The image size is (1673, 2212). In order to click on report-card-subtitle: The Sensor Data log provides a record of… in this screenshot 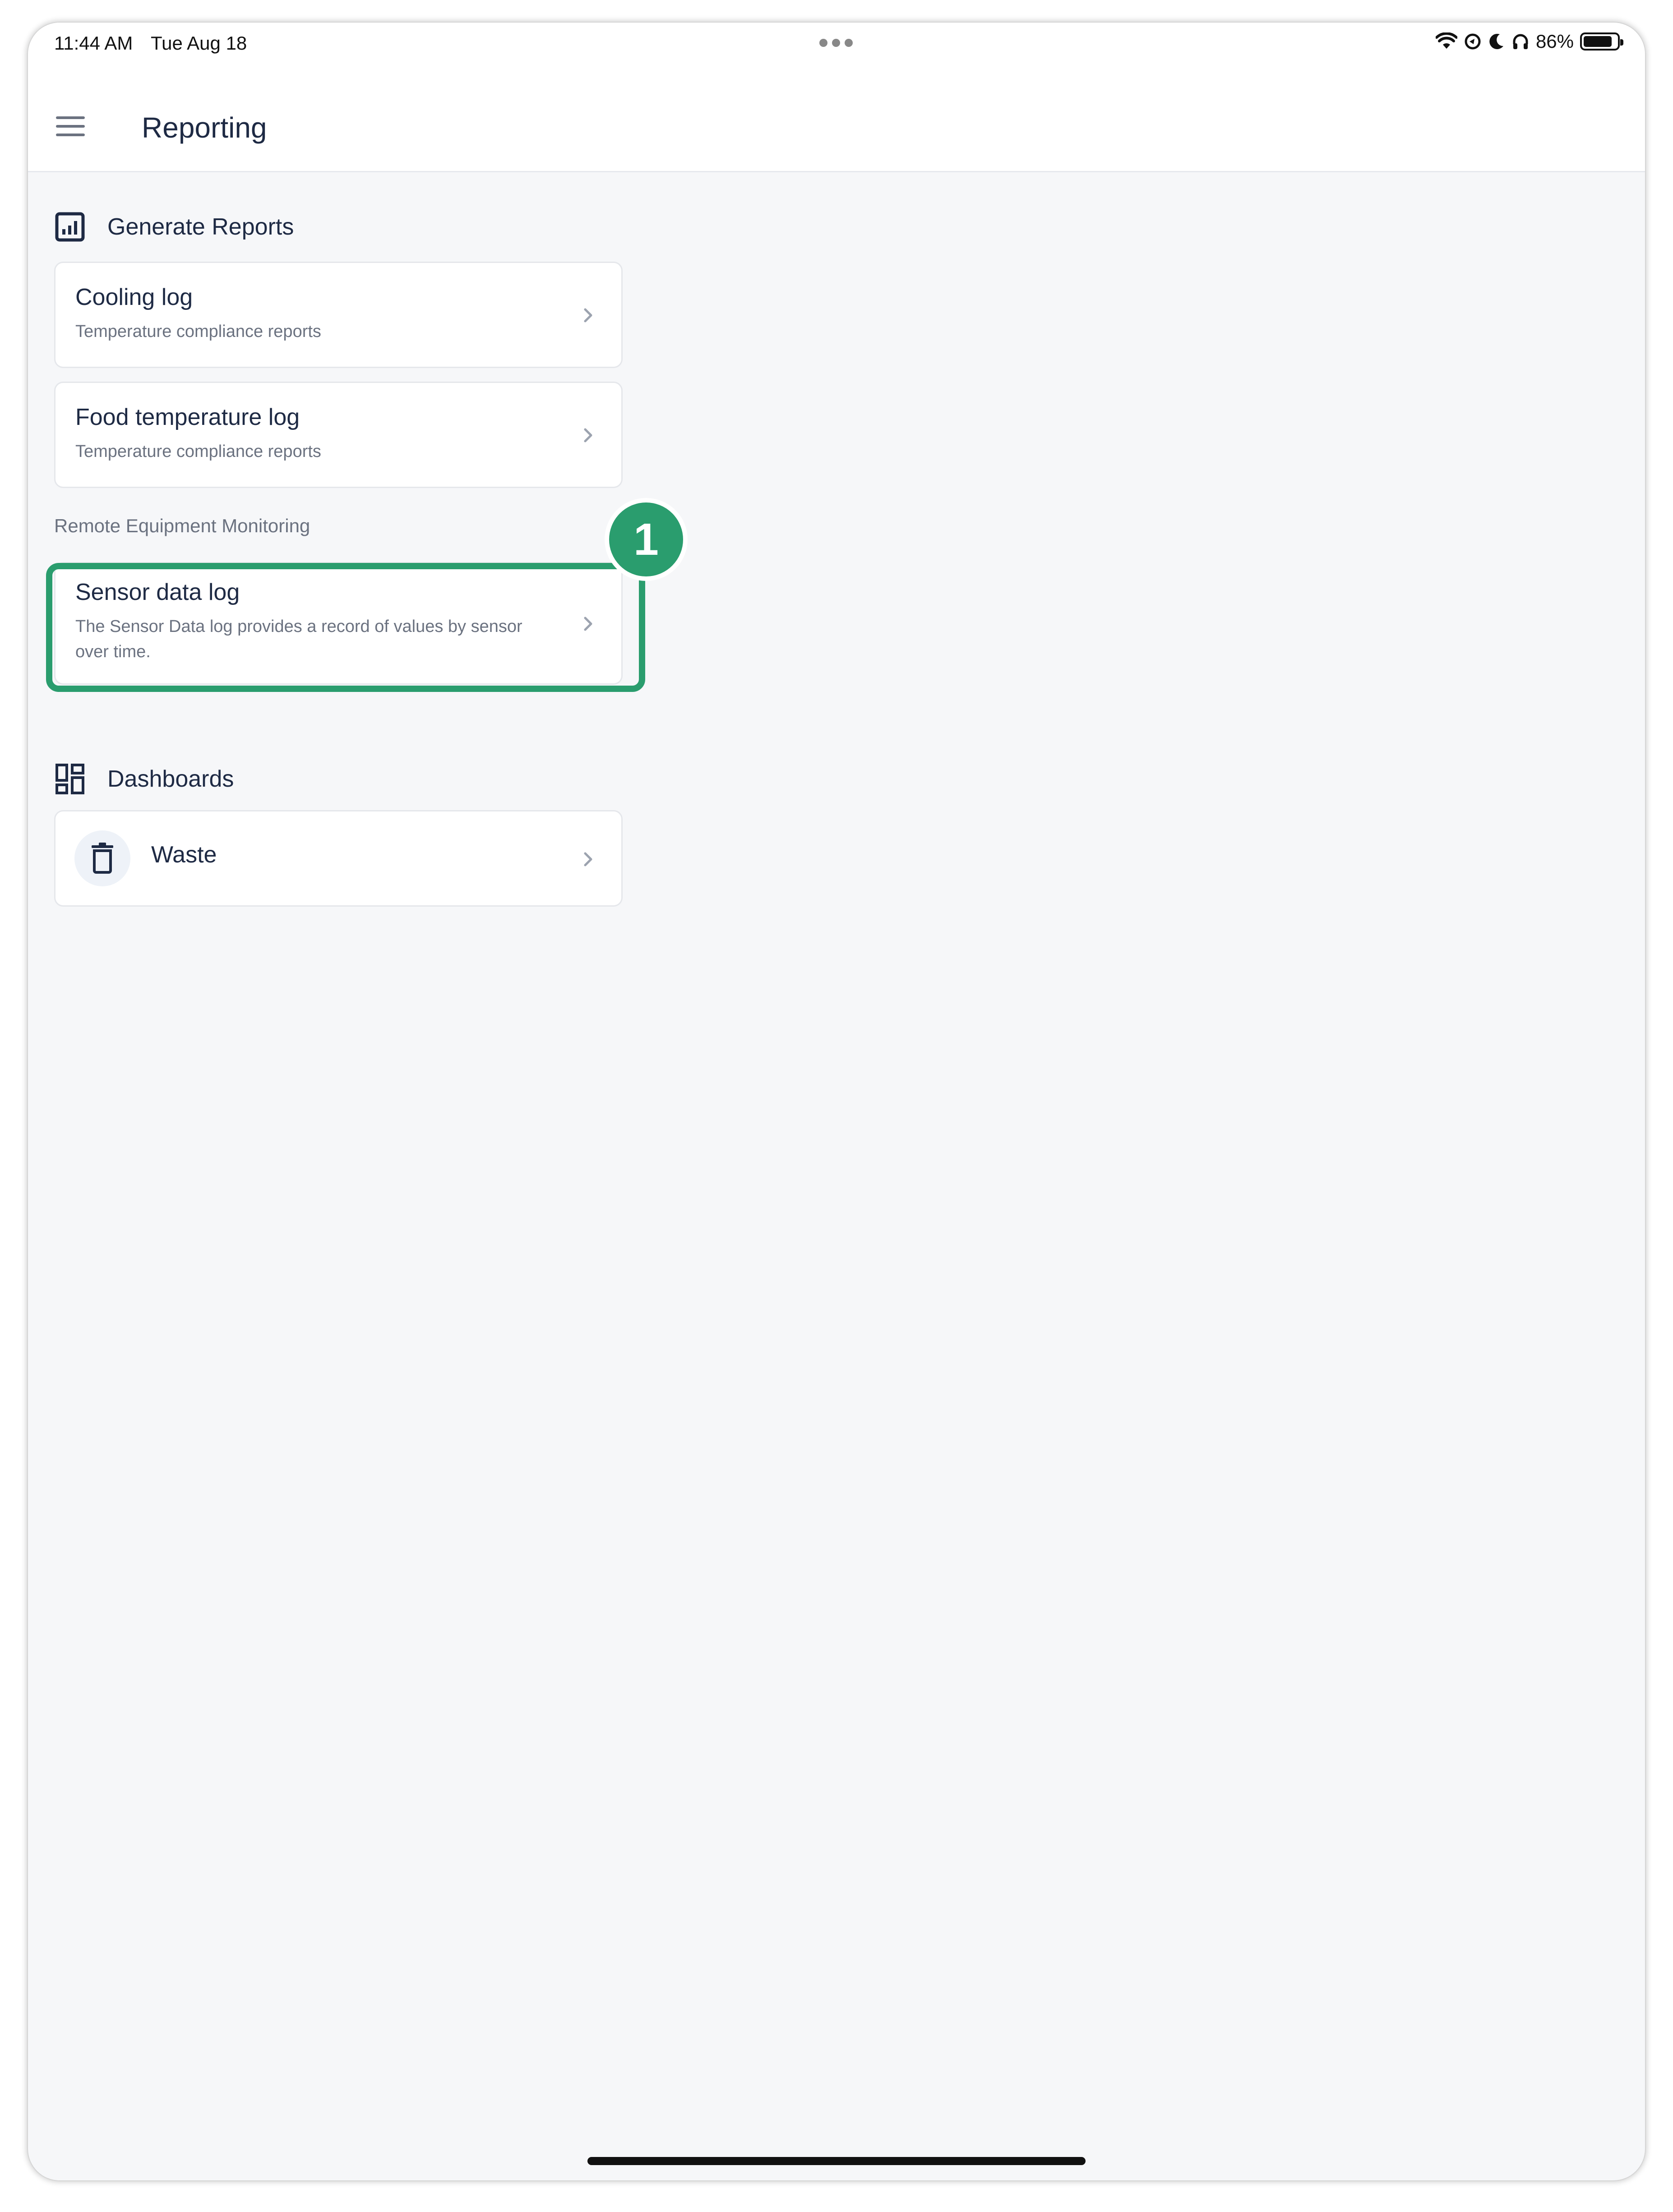, I will do `click(299, 639)`.